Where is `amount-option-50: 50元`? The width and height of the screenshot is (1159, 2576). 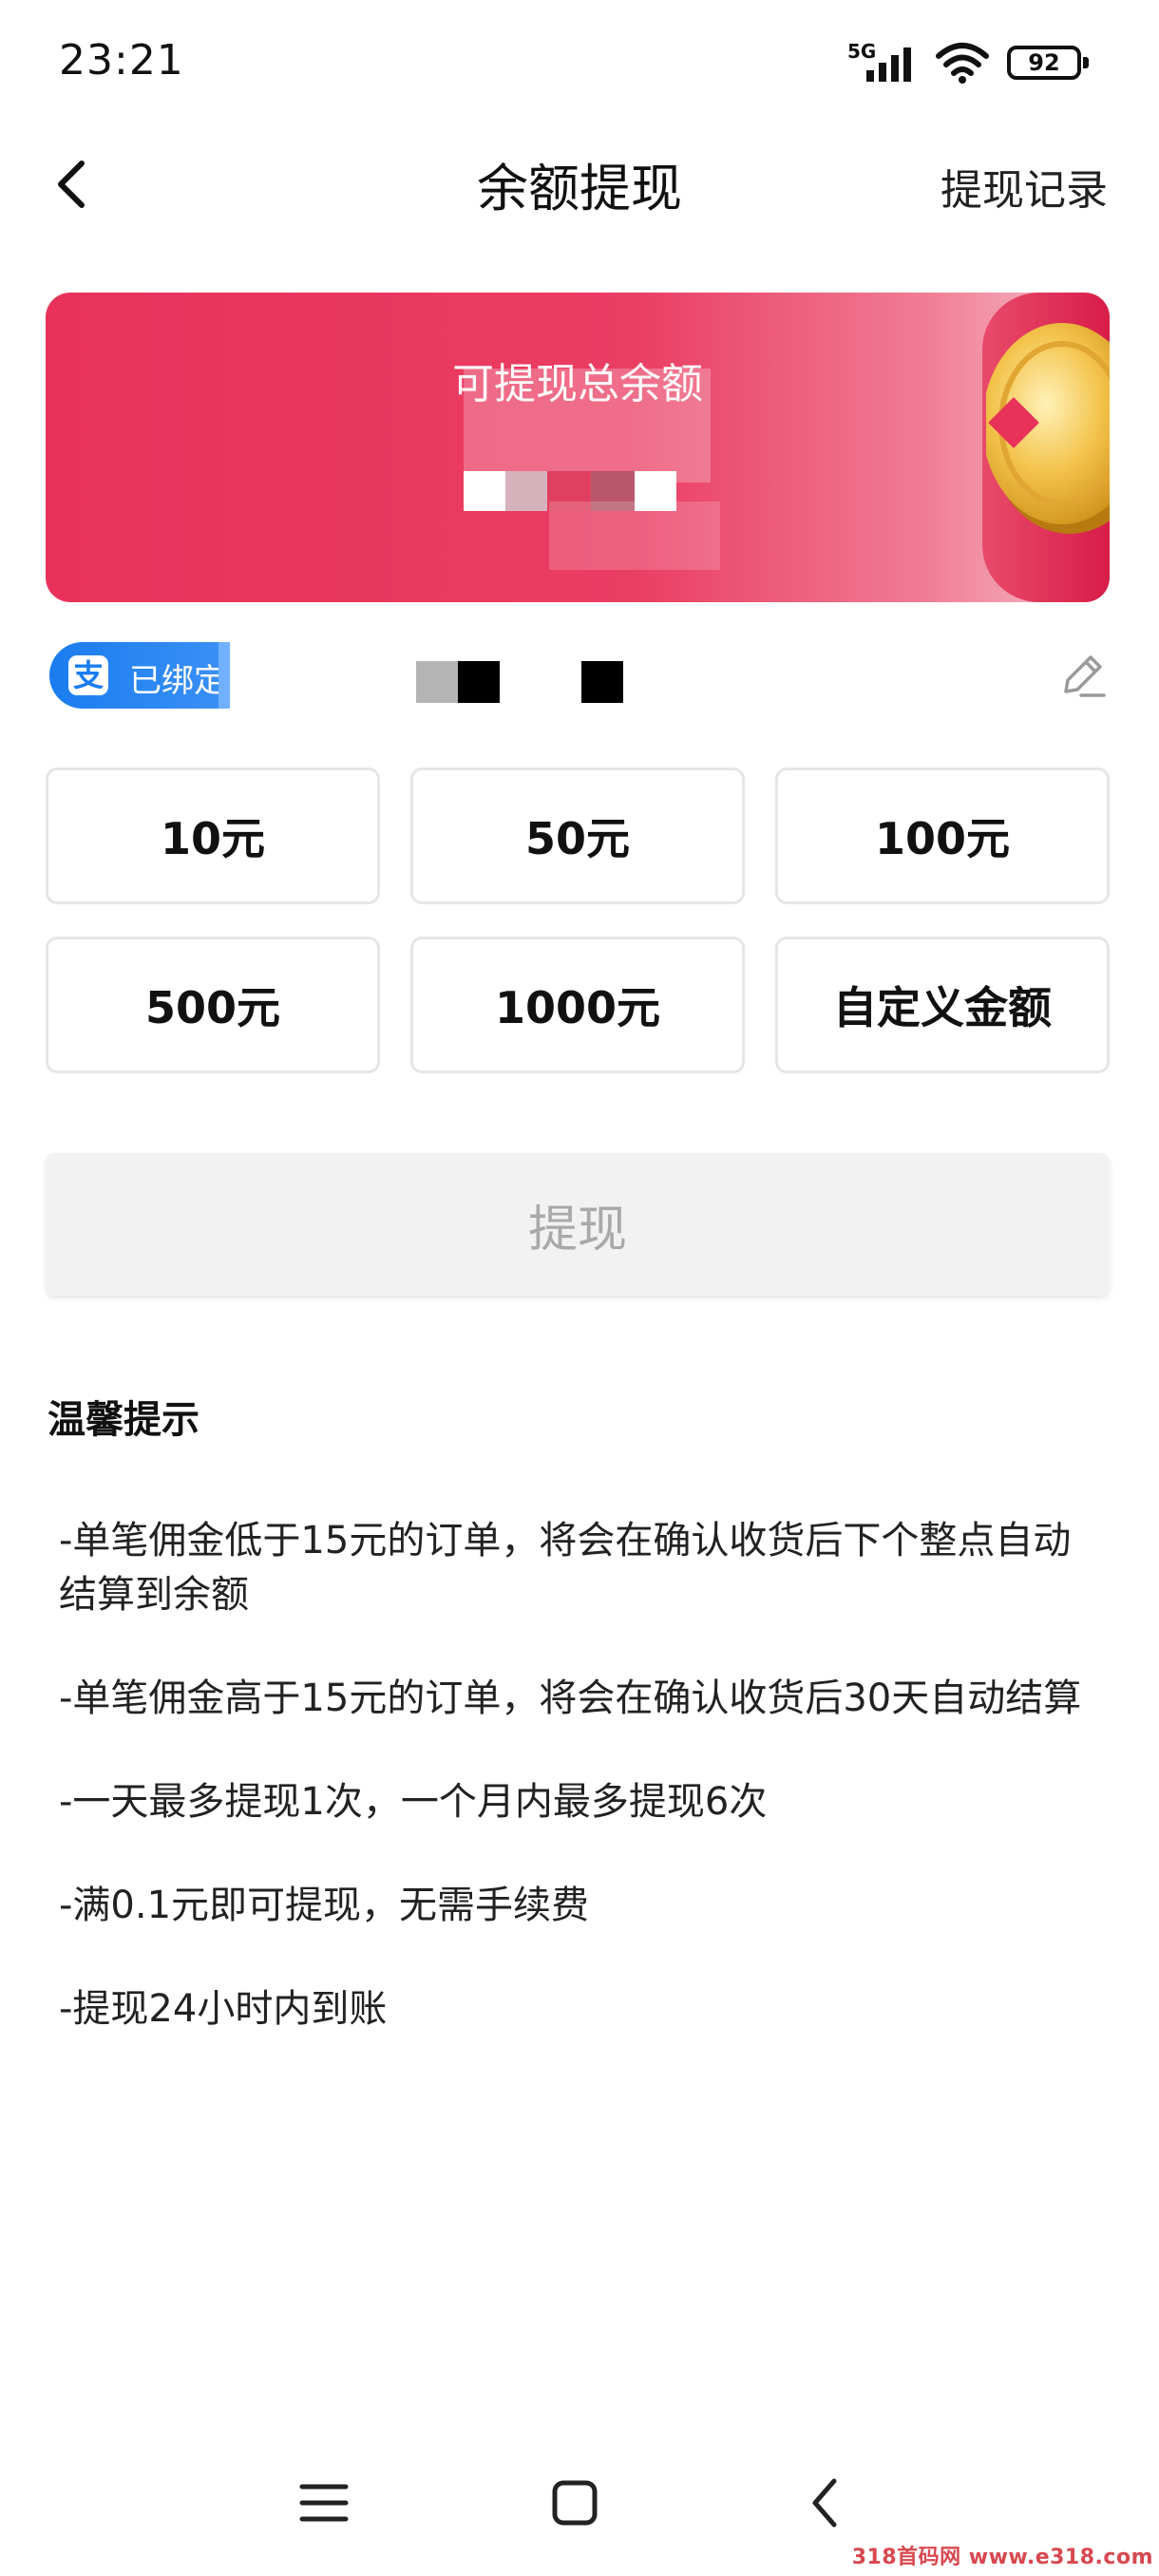 amount-option-50: 50元 is located at coordinates (577, 835).